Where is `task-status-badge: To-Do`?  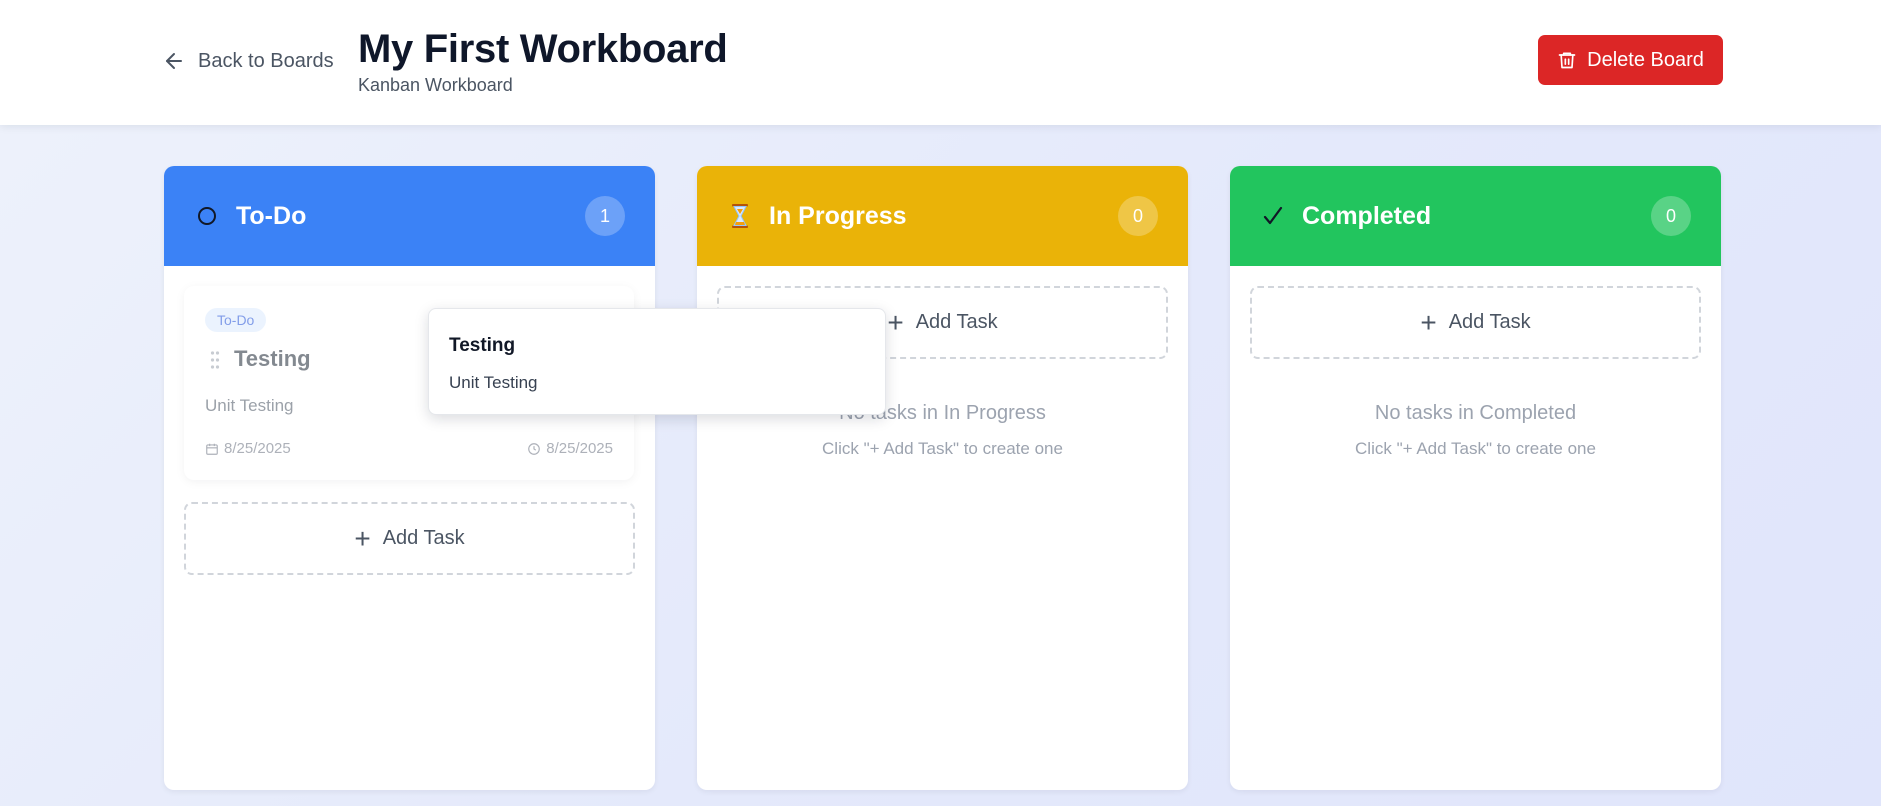
task-status-badge: To-Do is located at coordinates (236, 320).